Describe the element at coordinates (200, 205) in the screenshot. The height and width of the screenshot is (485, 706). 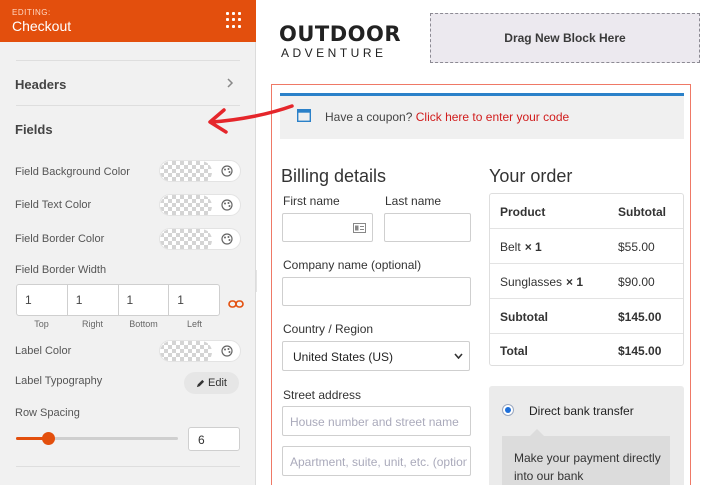
I see `field-text-color-picker` at that location.